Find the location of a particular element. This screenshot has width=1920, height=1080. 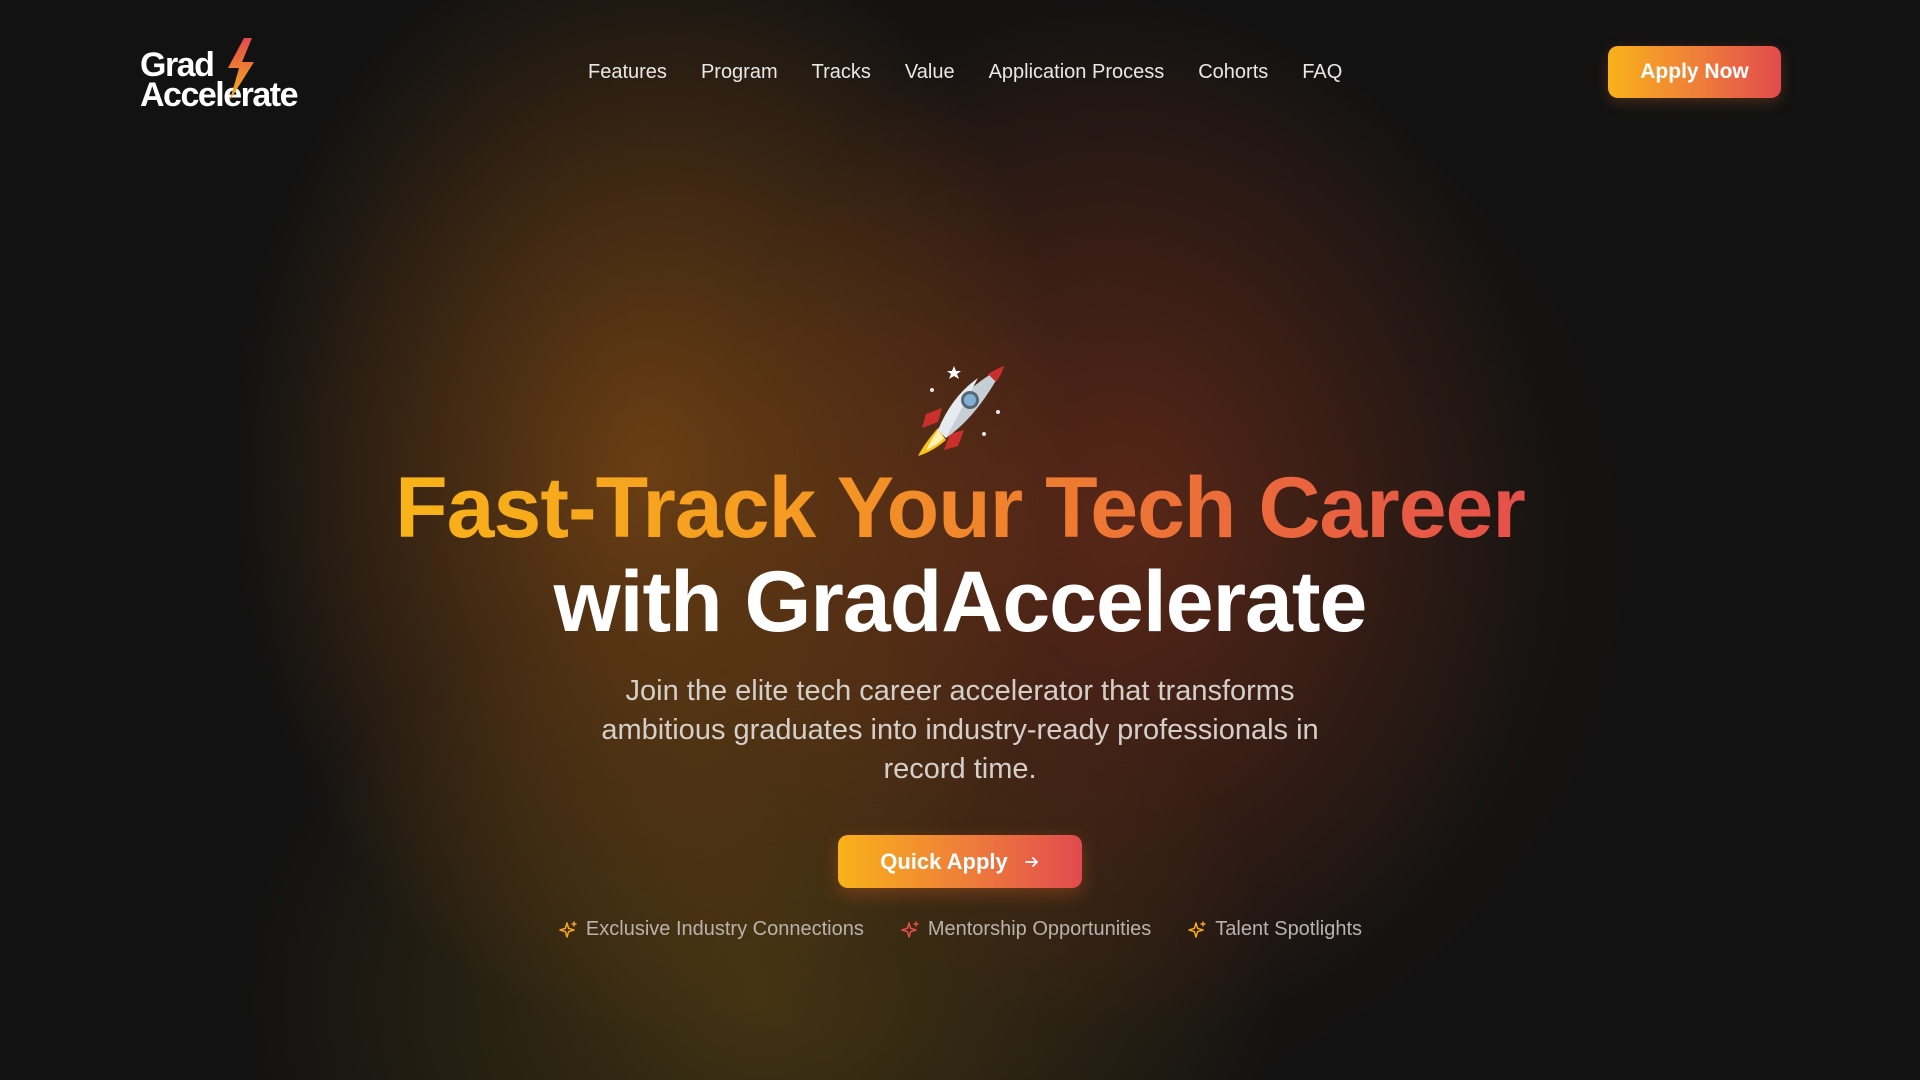

nav-application-process: Application Process is located at coordinates (1077, 72).